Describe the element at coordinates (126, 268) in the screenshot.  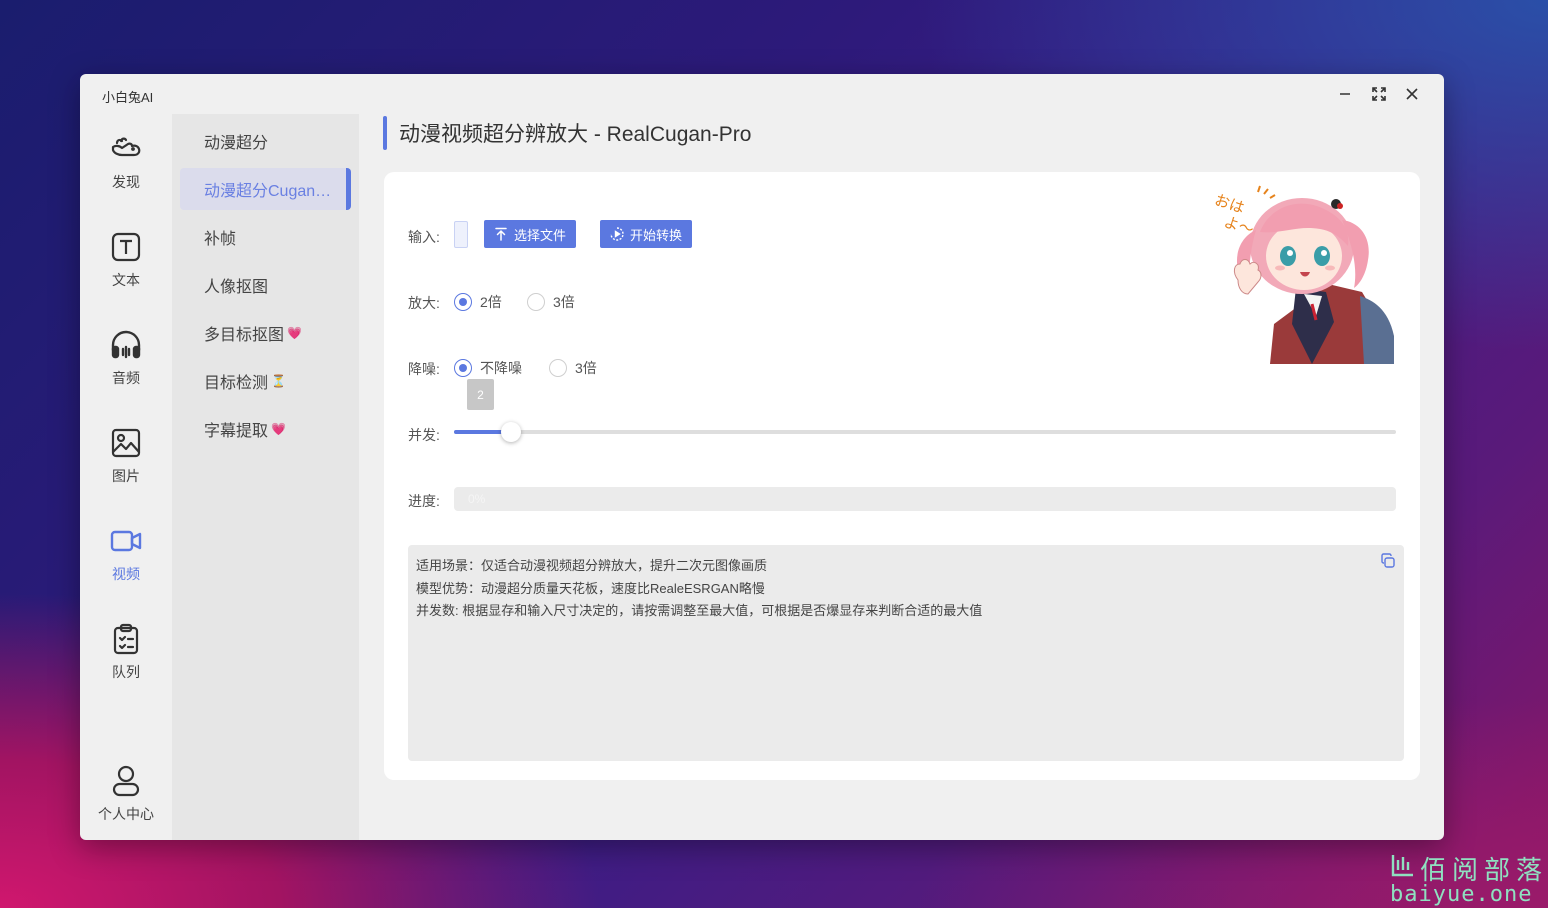
I see `rail-item-text: 文本` at that location.